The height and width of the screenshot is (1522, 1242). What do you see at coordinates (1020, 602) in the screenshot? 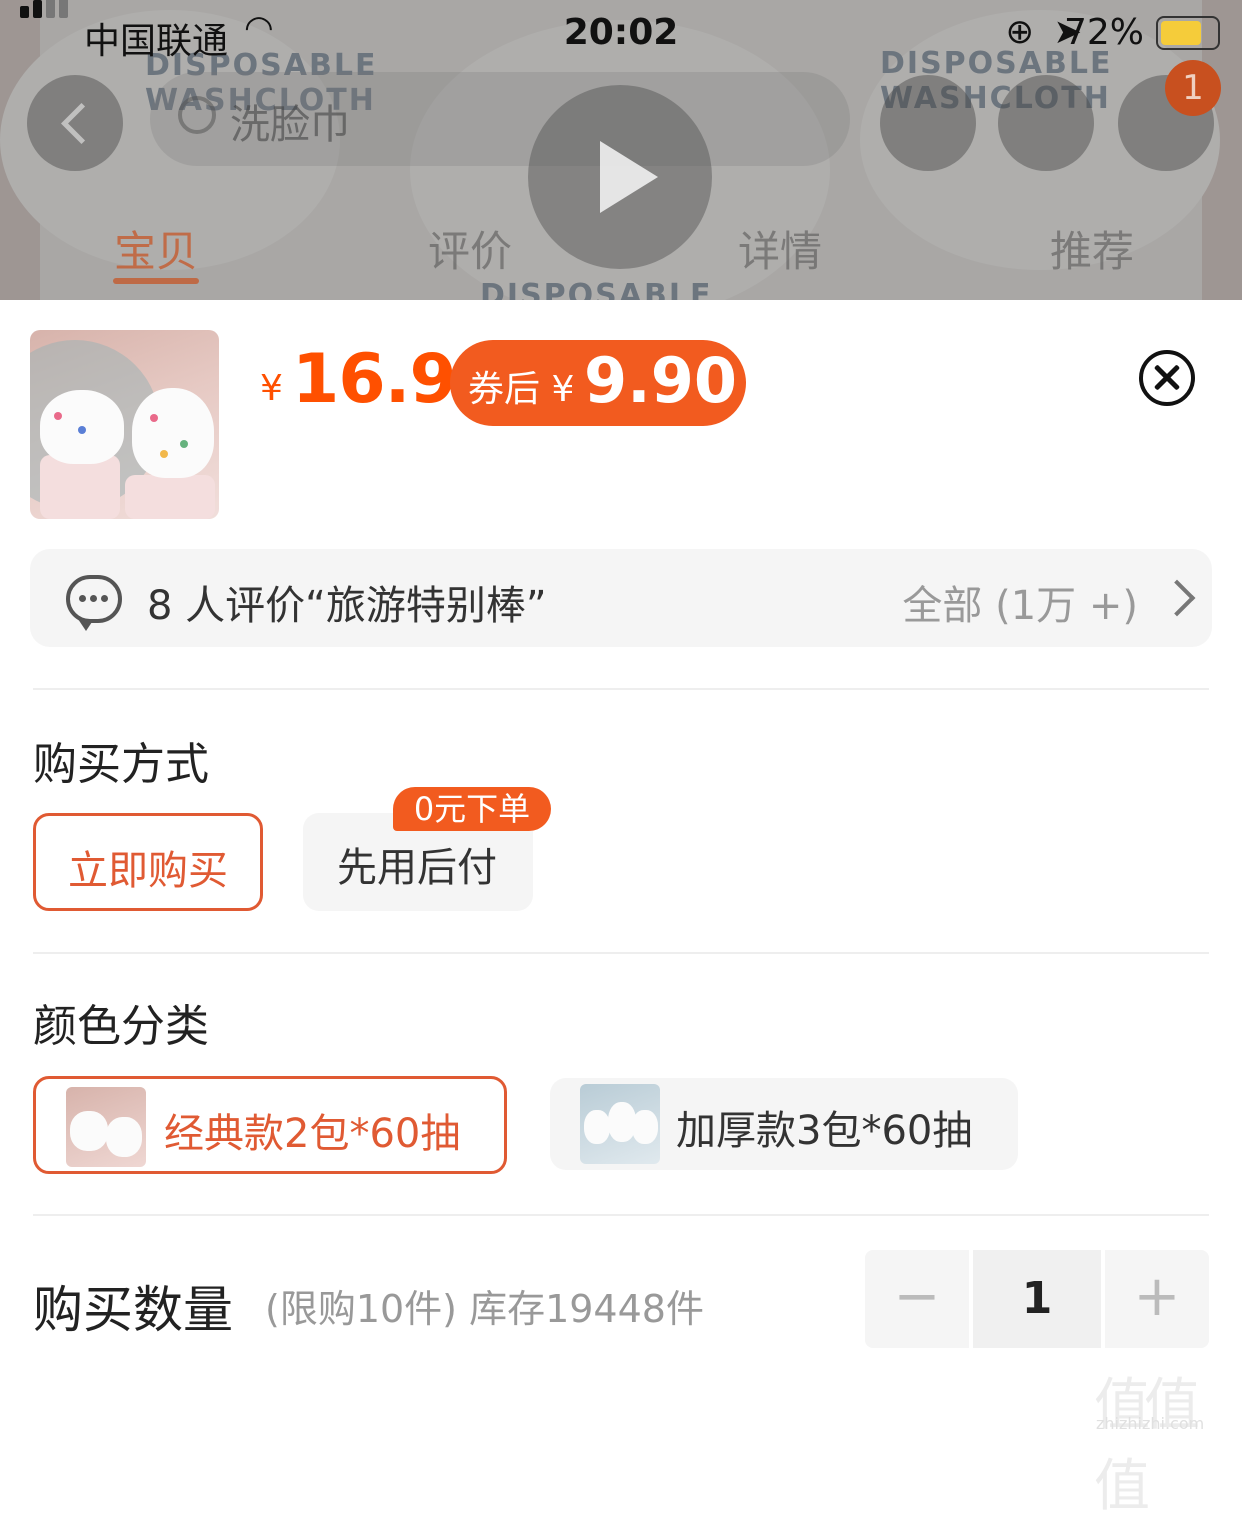
I see `review-all-link: 全部 (1万 +)` at bounding box center [1020, 602].